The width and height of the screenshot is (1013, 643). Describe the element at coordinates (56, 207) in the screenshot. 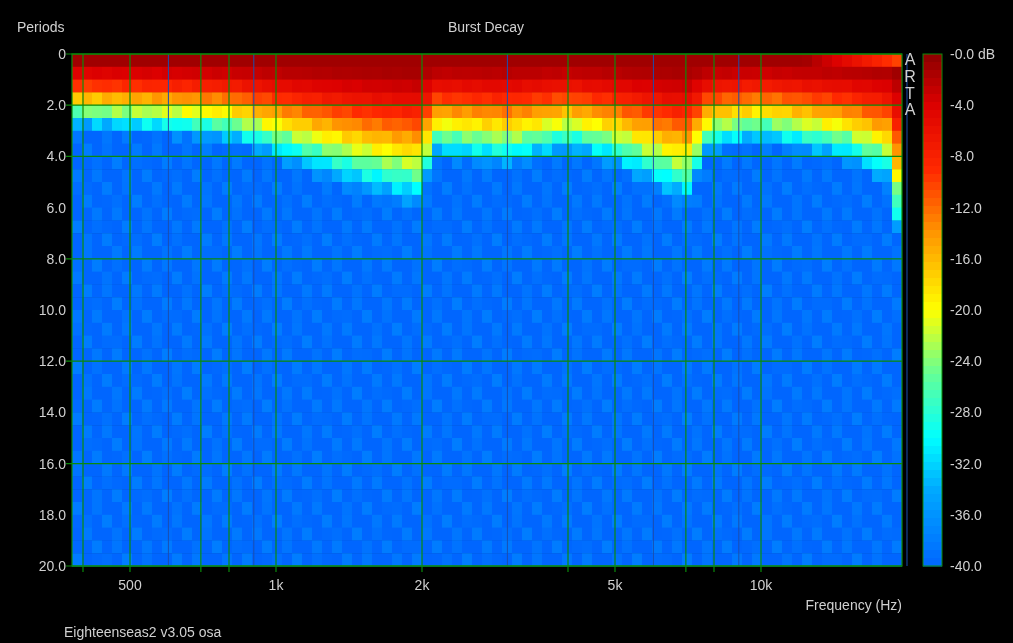

I see `y-tick-label: 6.0` at that location.